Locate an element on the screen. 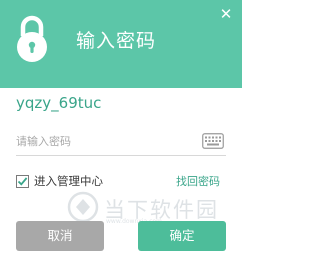 Image resolution: width=320 pixels, height=262 pixels. password-row is located at coordinates (121, 142).